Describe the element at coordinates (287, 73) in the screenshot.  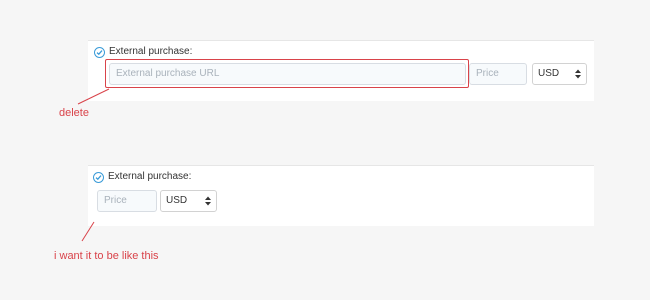
I see `delete-highlight-box` at that location.